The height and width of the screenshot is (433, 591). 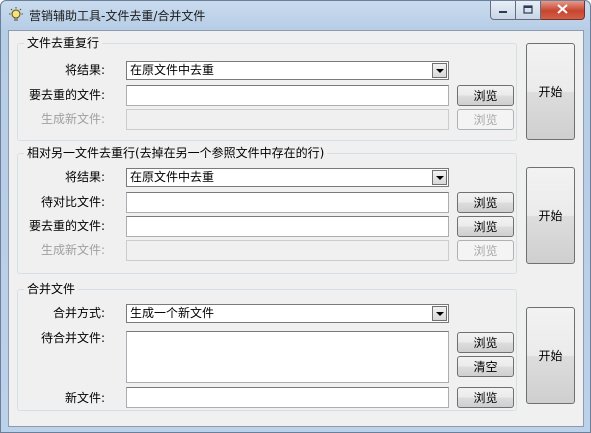 What do you see at coordinates (172, 177) in the screenshot?
I see `result-select-2-value: 在原文件中去重` at bounding box center [172, 177].